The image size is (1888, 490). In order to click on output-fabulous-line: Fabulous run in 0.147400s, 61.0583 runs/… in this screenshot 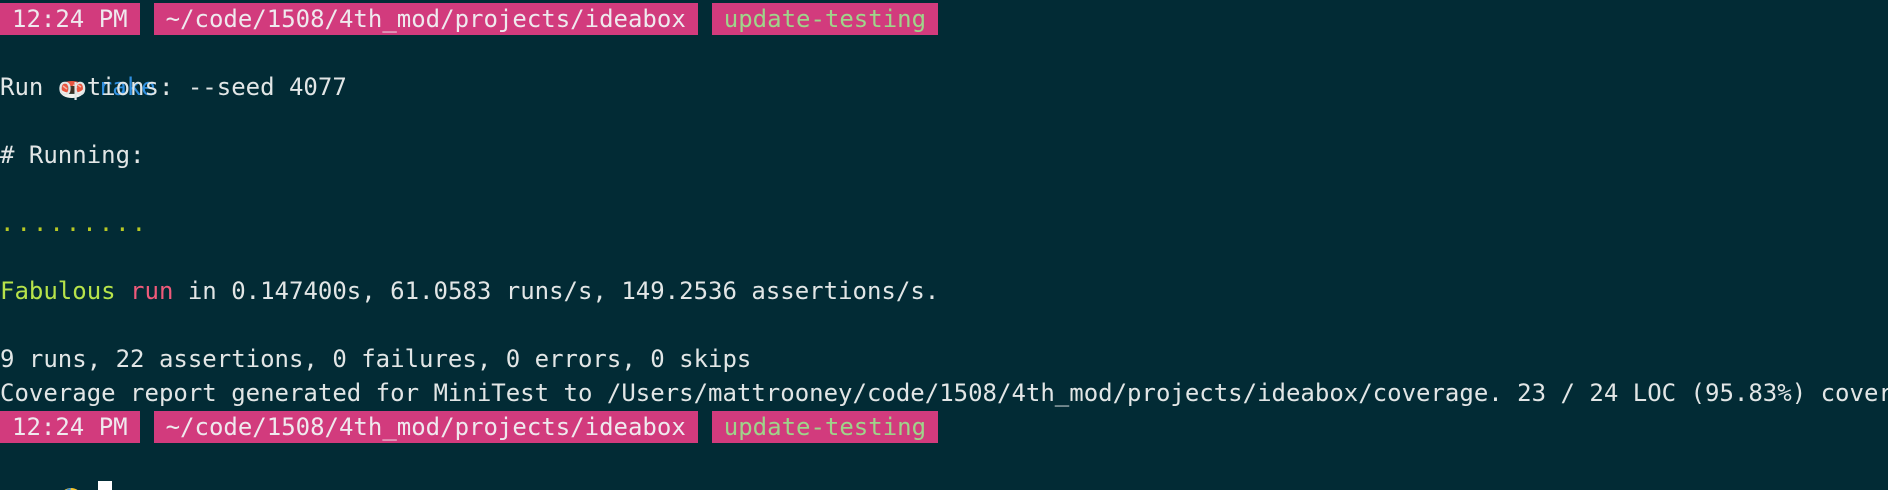, I will do `click(944, 291)`.